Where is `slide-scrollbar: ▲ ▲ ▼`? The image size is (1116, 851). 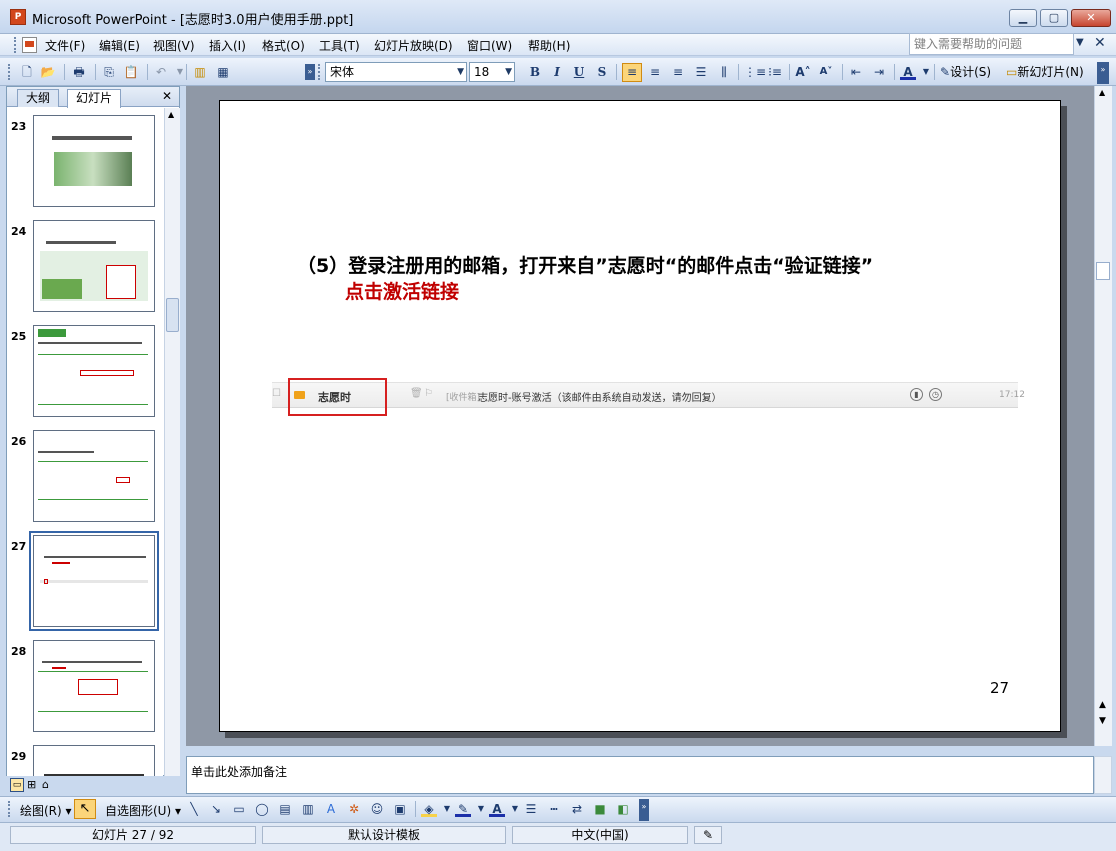
slide-scrollbar: ▲ ▲ ▼ is located at coordinates (1103, 416).